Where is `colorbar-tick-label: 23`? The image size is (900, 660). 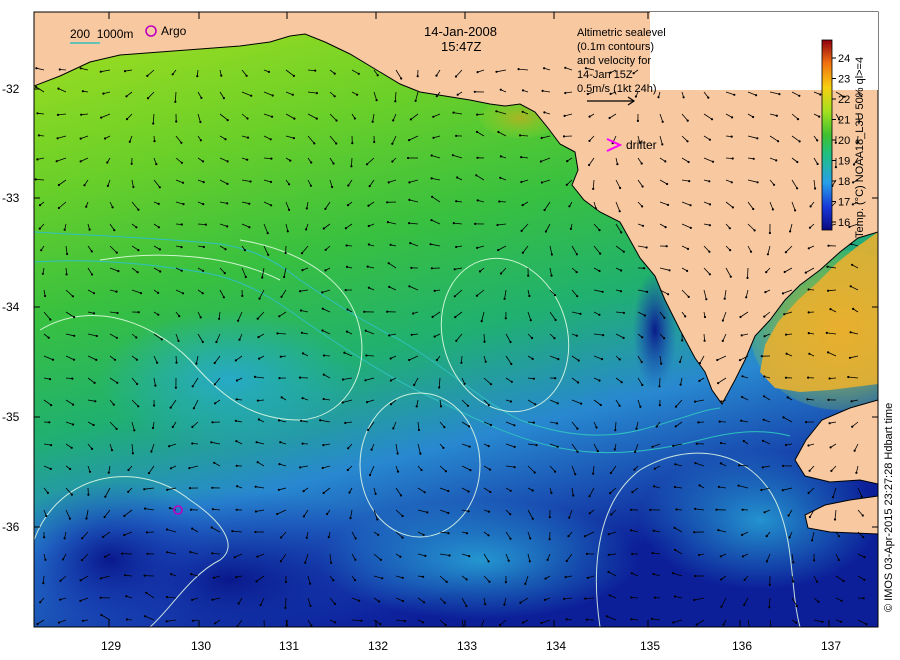 colorbar-tick-label: 23 is located at coordinates (844, 80).